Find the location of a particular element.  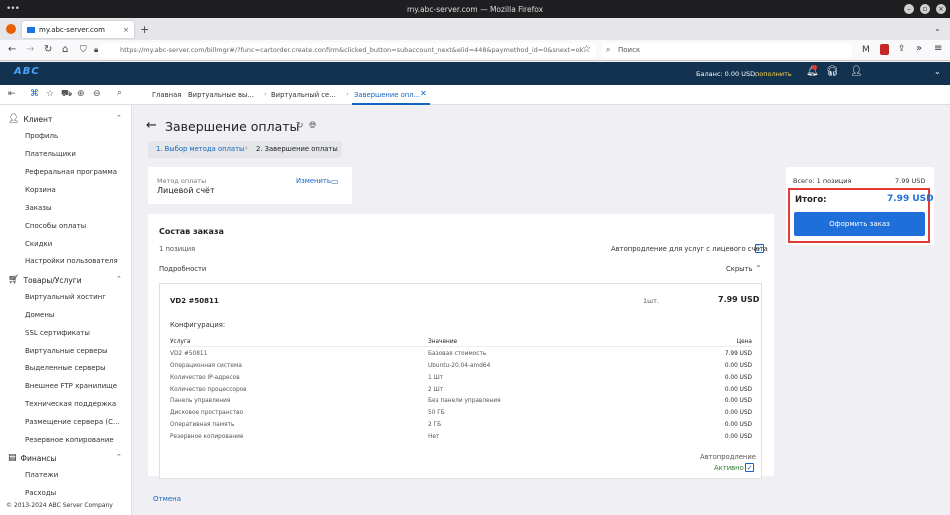

firefox-view-icon is located at coordinates (11, 29).